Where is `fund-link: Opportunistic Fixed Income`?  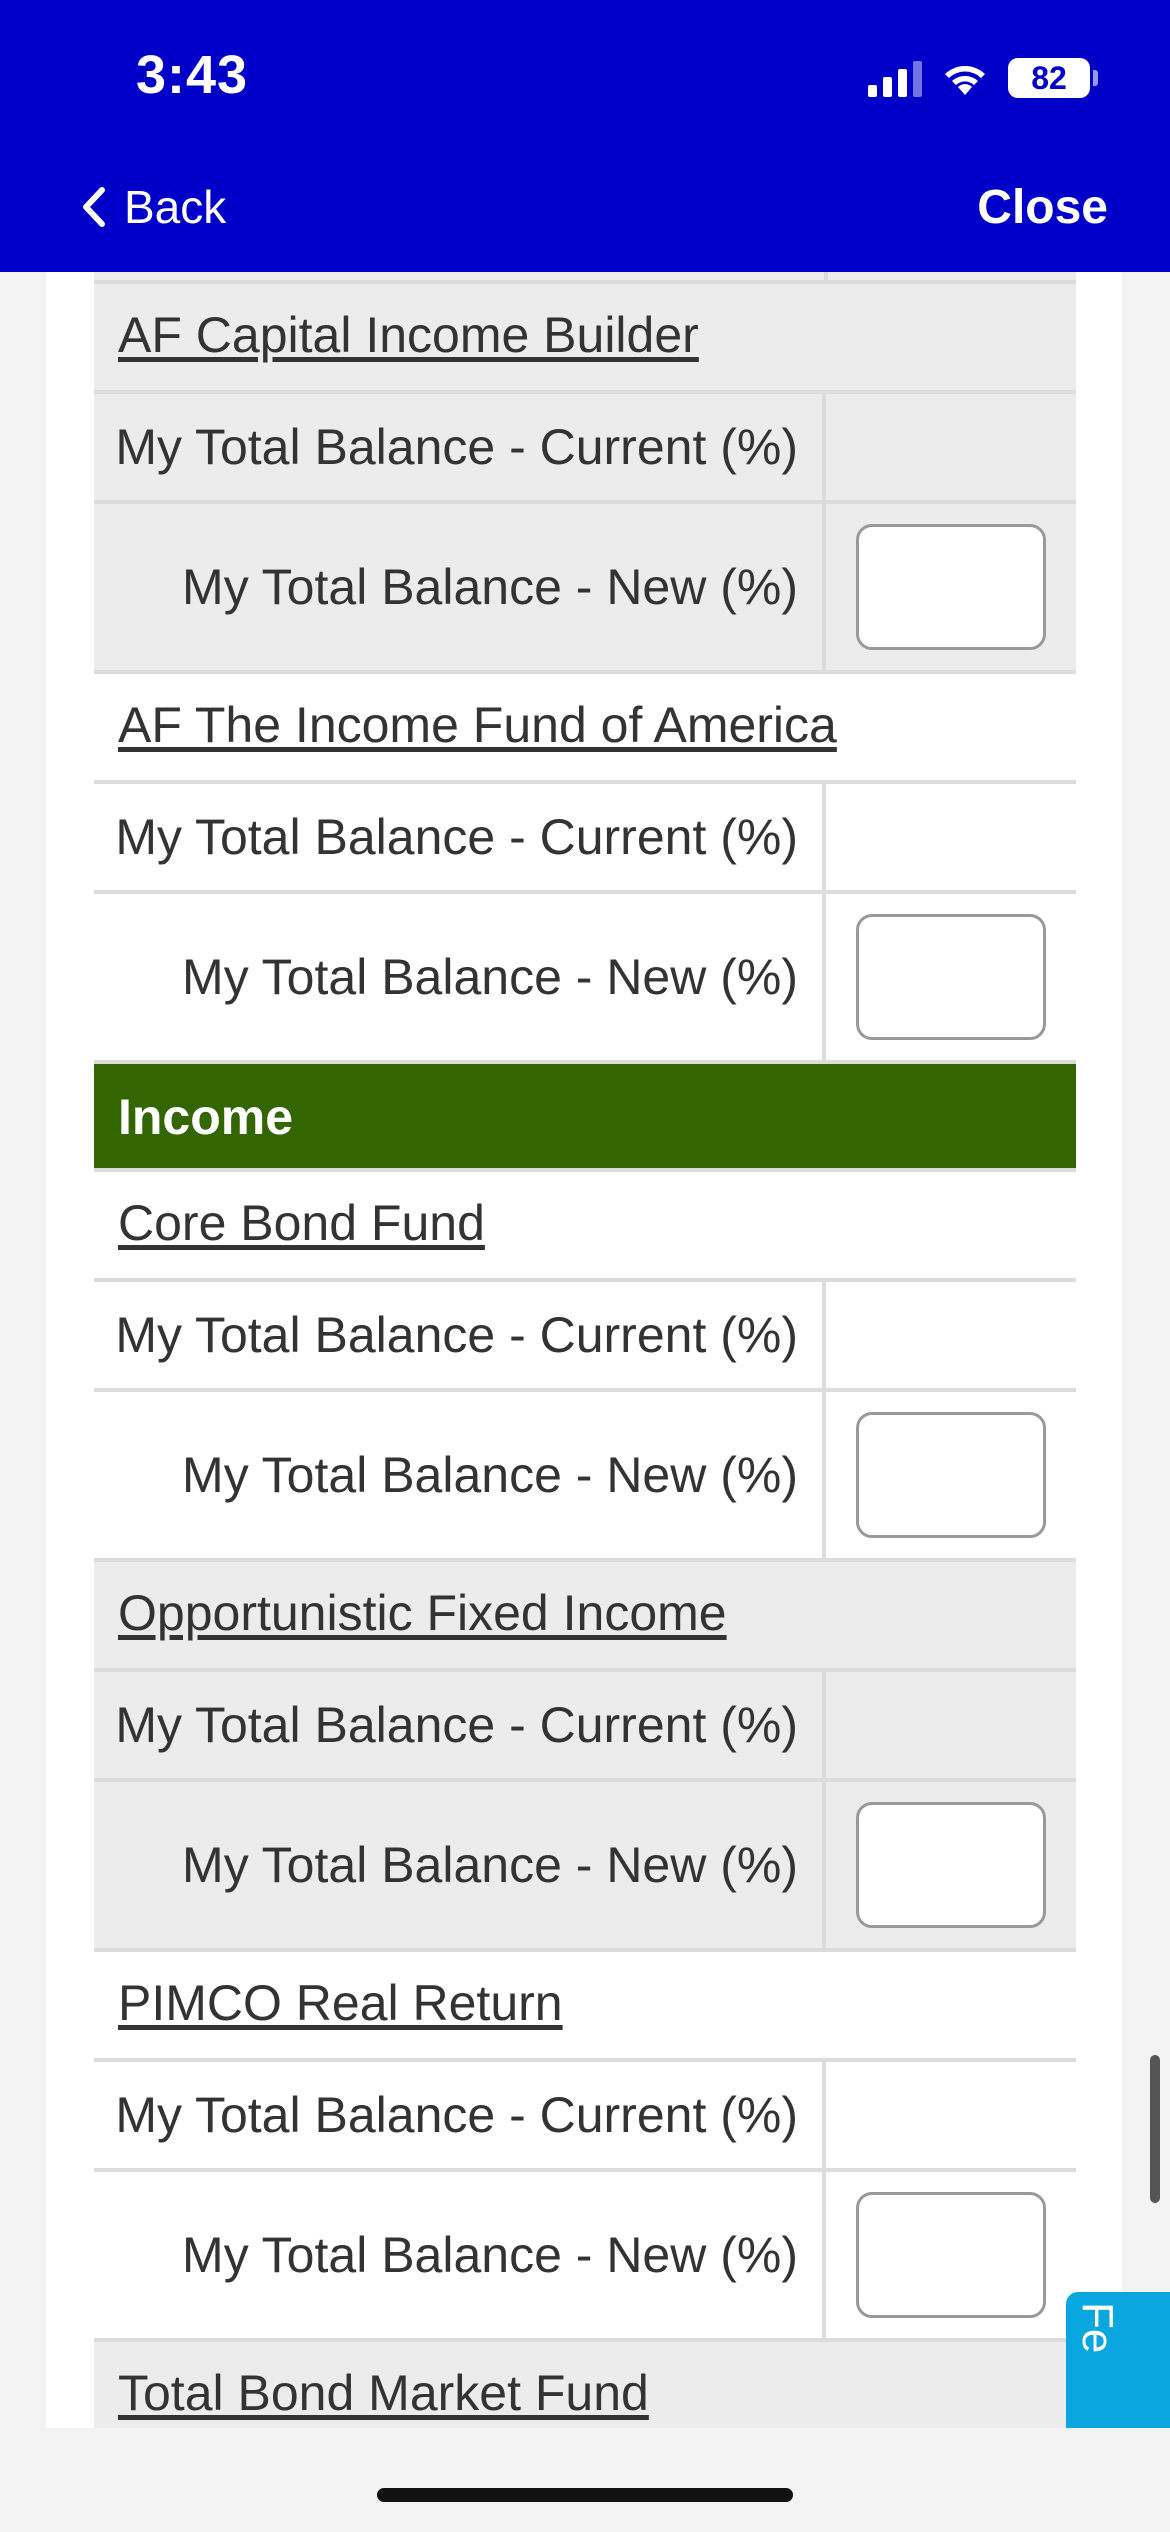
fund-link: Opportunistic Fixed Income is located at coordinates (422, 1613).